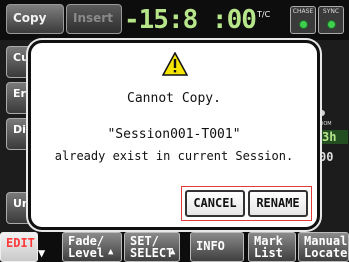  I want to click on set-label-2: SELECT, so click(152, 253).